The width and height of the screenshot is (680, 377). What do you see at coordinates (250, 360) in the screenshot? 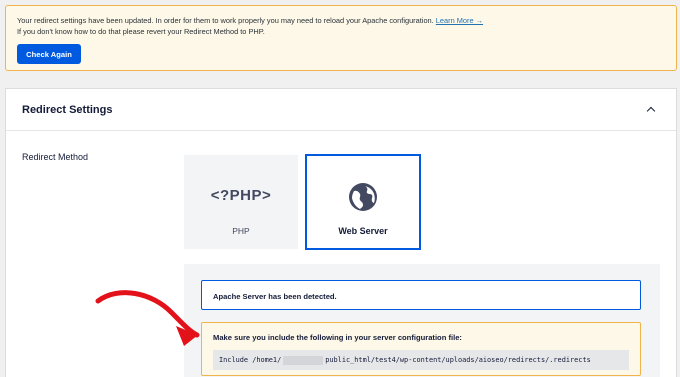
I see `code-prefix: Include /home1/` at bounding box center [250, 360].